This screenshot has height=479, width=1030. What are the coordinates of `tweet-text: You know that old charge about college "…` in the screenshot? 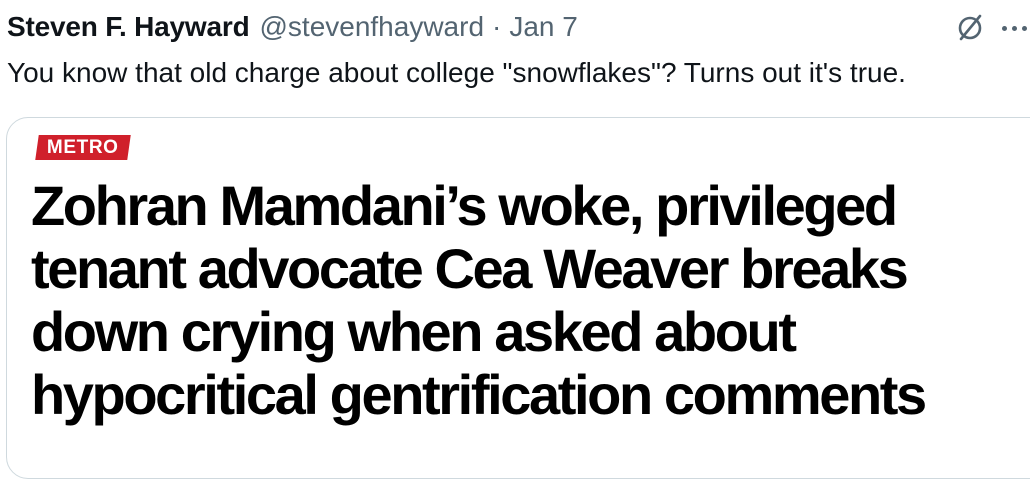 It's located at (456, 72).